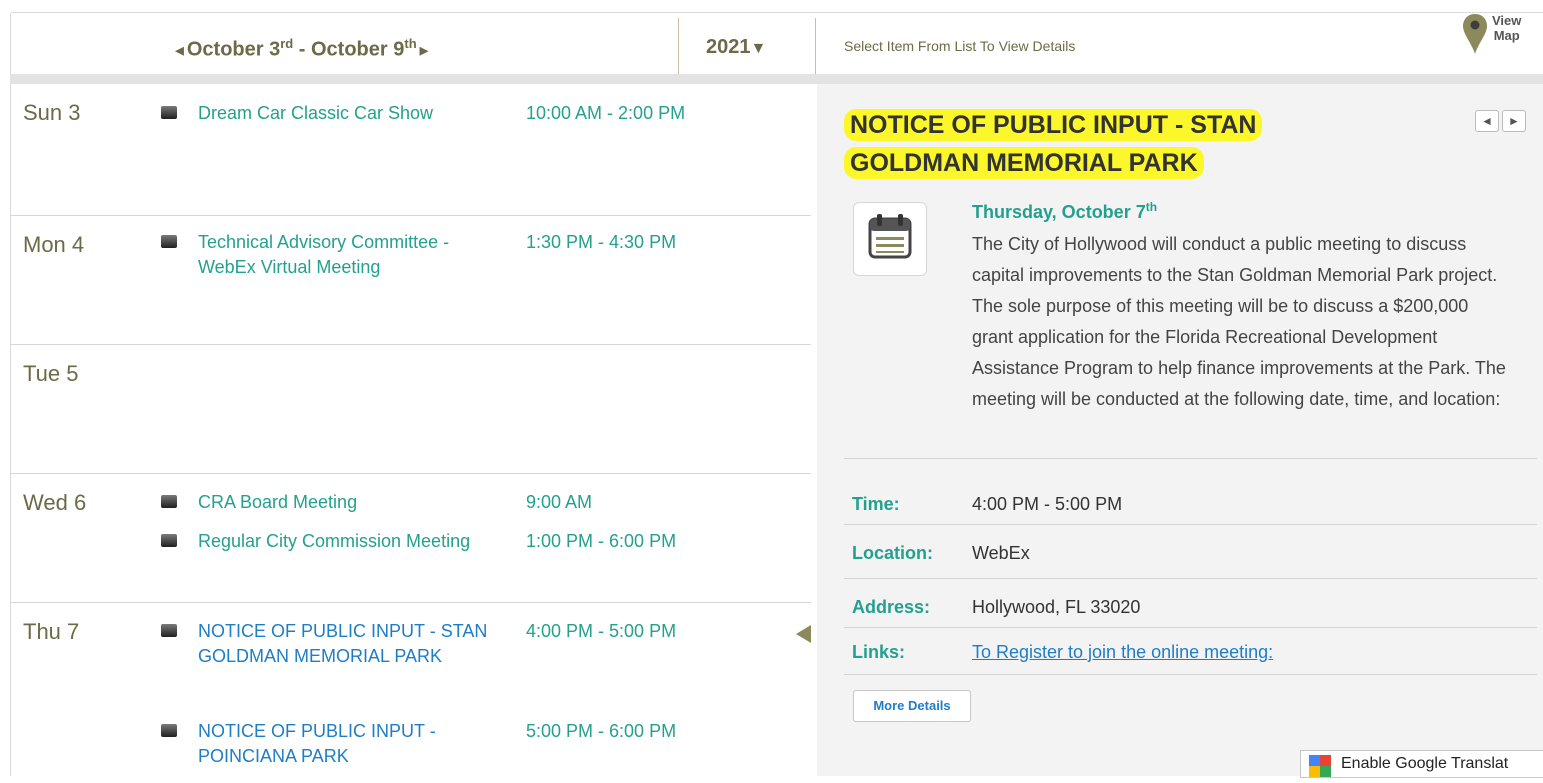 This screenshot has width=1543, height=783. Describe the element at coordinates (601, 731) in the screenshot. I see `event-time: 5:00 PM - 6:00 PM` at that location.